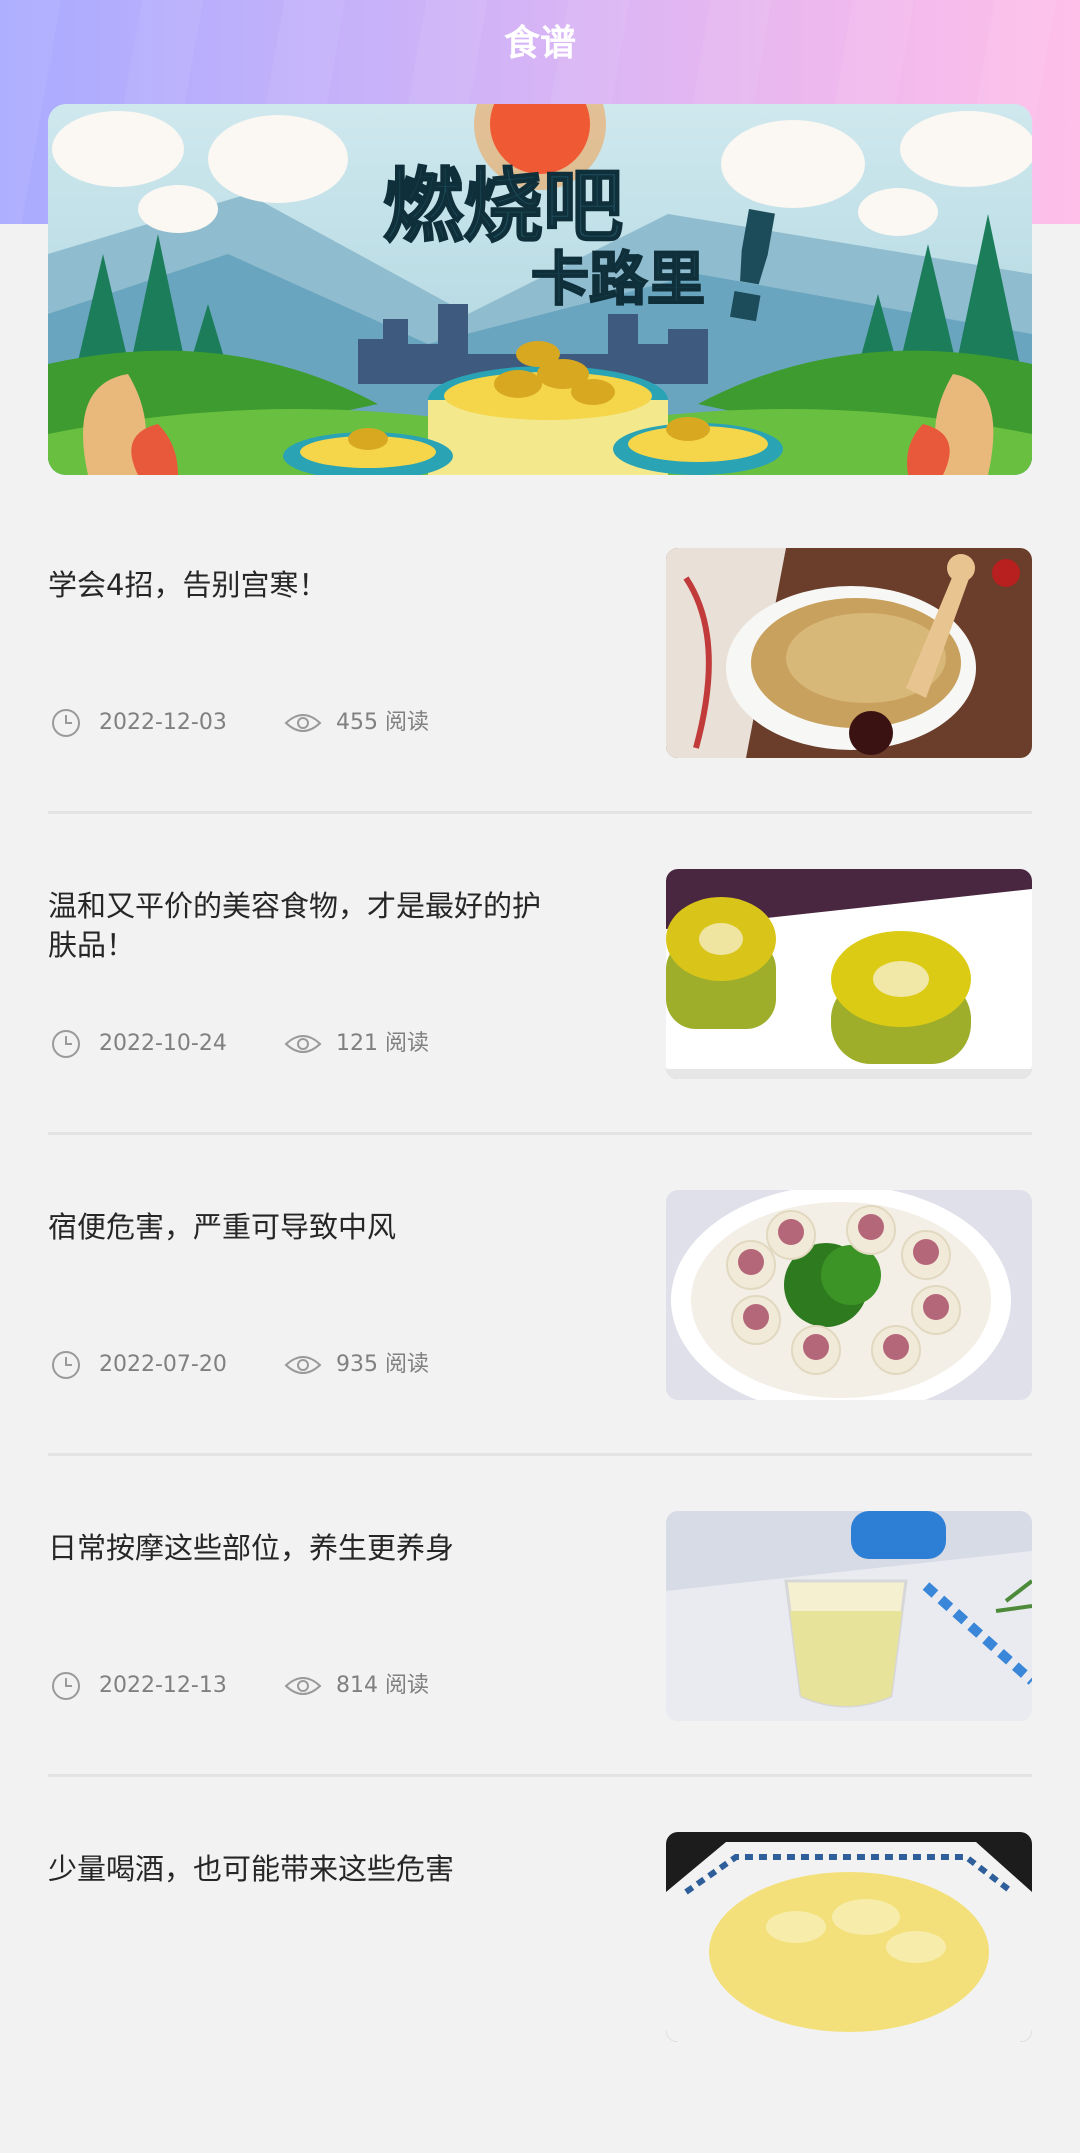 This screenshot has width=1080, height=2153. Describe the element at coordinates (308, 926) in the screenshot. I see `article-title: 温和又平价的美容食物，才是最好的护肤品！` at that location.